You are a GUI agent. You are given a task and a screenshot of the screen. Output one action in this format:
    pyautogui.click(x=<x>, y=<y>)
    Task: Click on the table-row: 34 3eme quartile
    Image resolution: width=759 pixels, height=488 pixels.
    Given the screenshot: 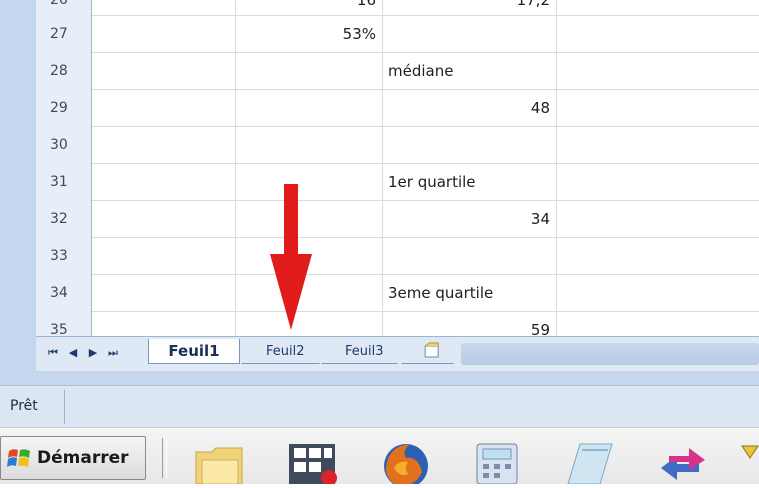 What is the action you would take?
    pyautogui.click(x=397, y=293)
    